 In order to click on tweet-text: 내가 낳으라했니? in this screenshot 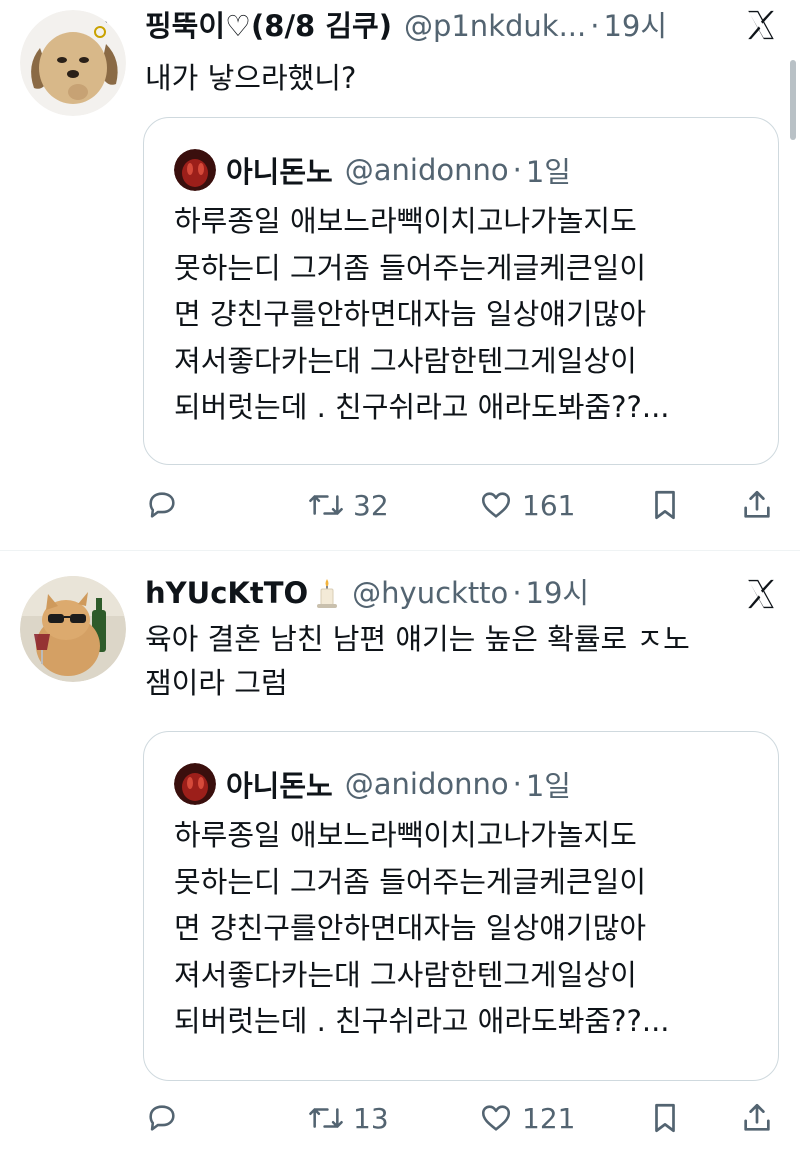, I will do `click(251, 78)`.